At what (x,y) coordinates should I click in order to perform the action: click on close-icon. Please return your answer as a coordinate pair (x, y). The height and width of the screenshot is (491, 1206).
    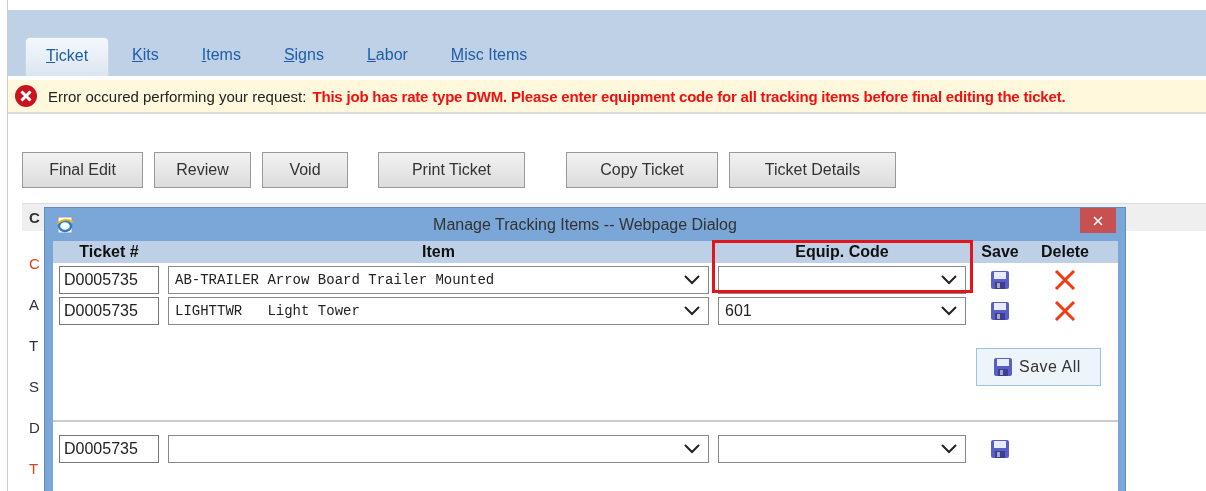
    Looking at the image, I should click on (1098, 220).